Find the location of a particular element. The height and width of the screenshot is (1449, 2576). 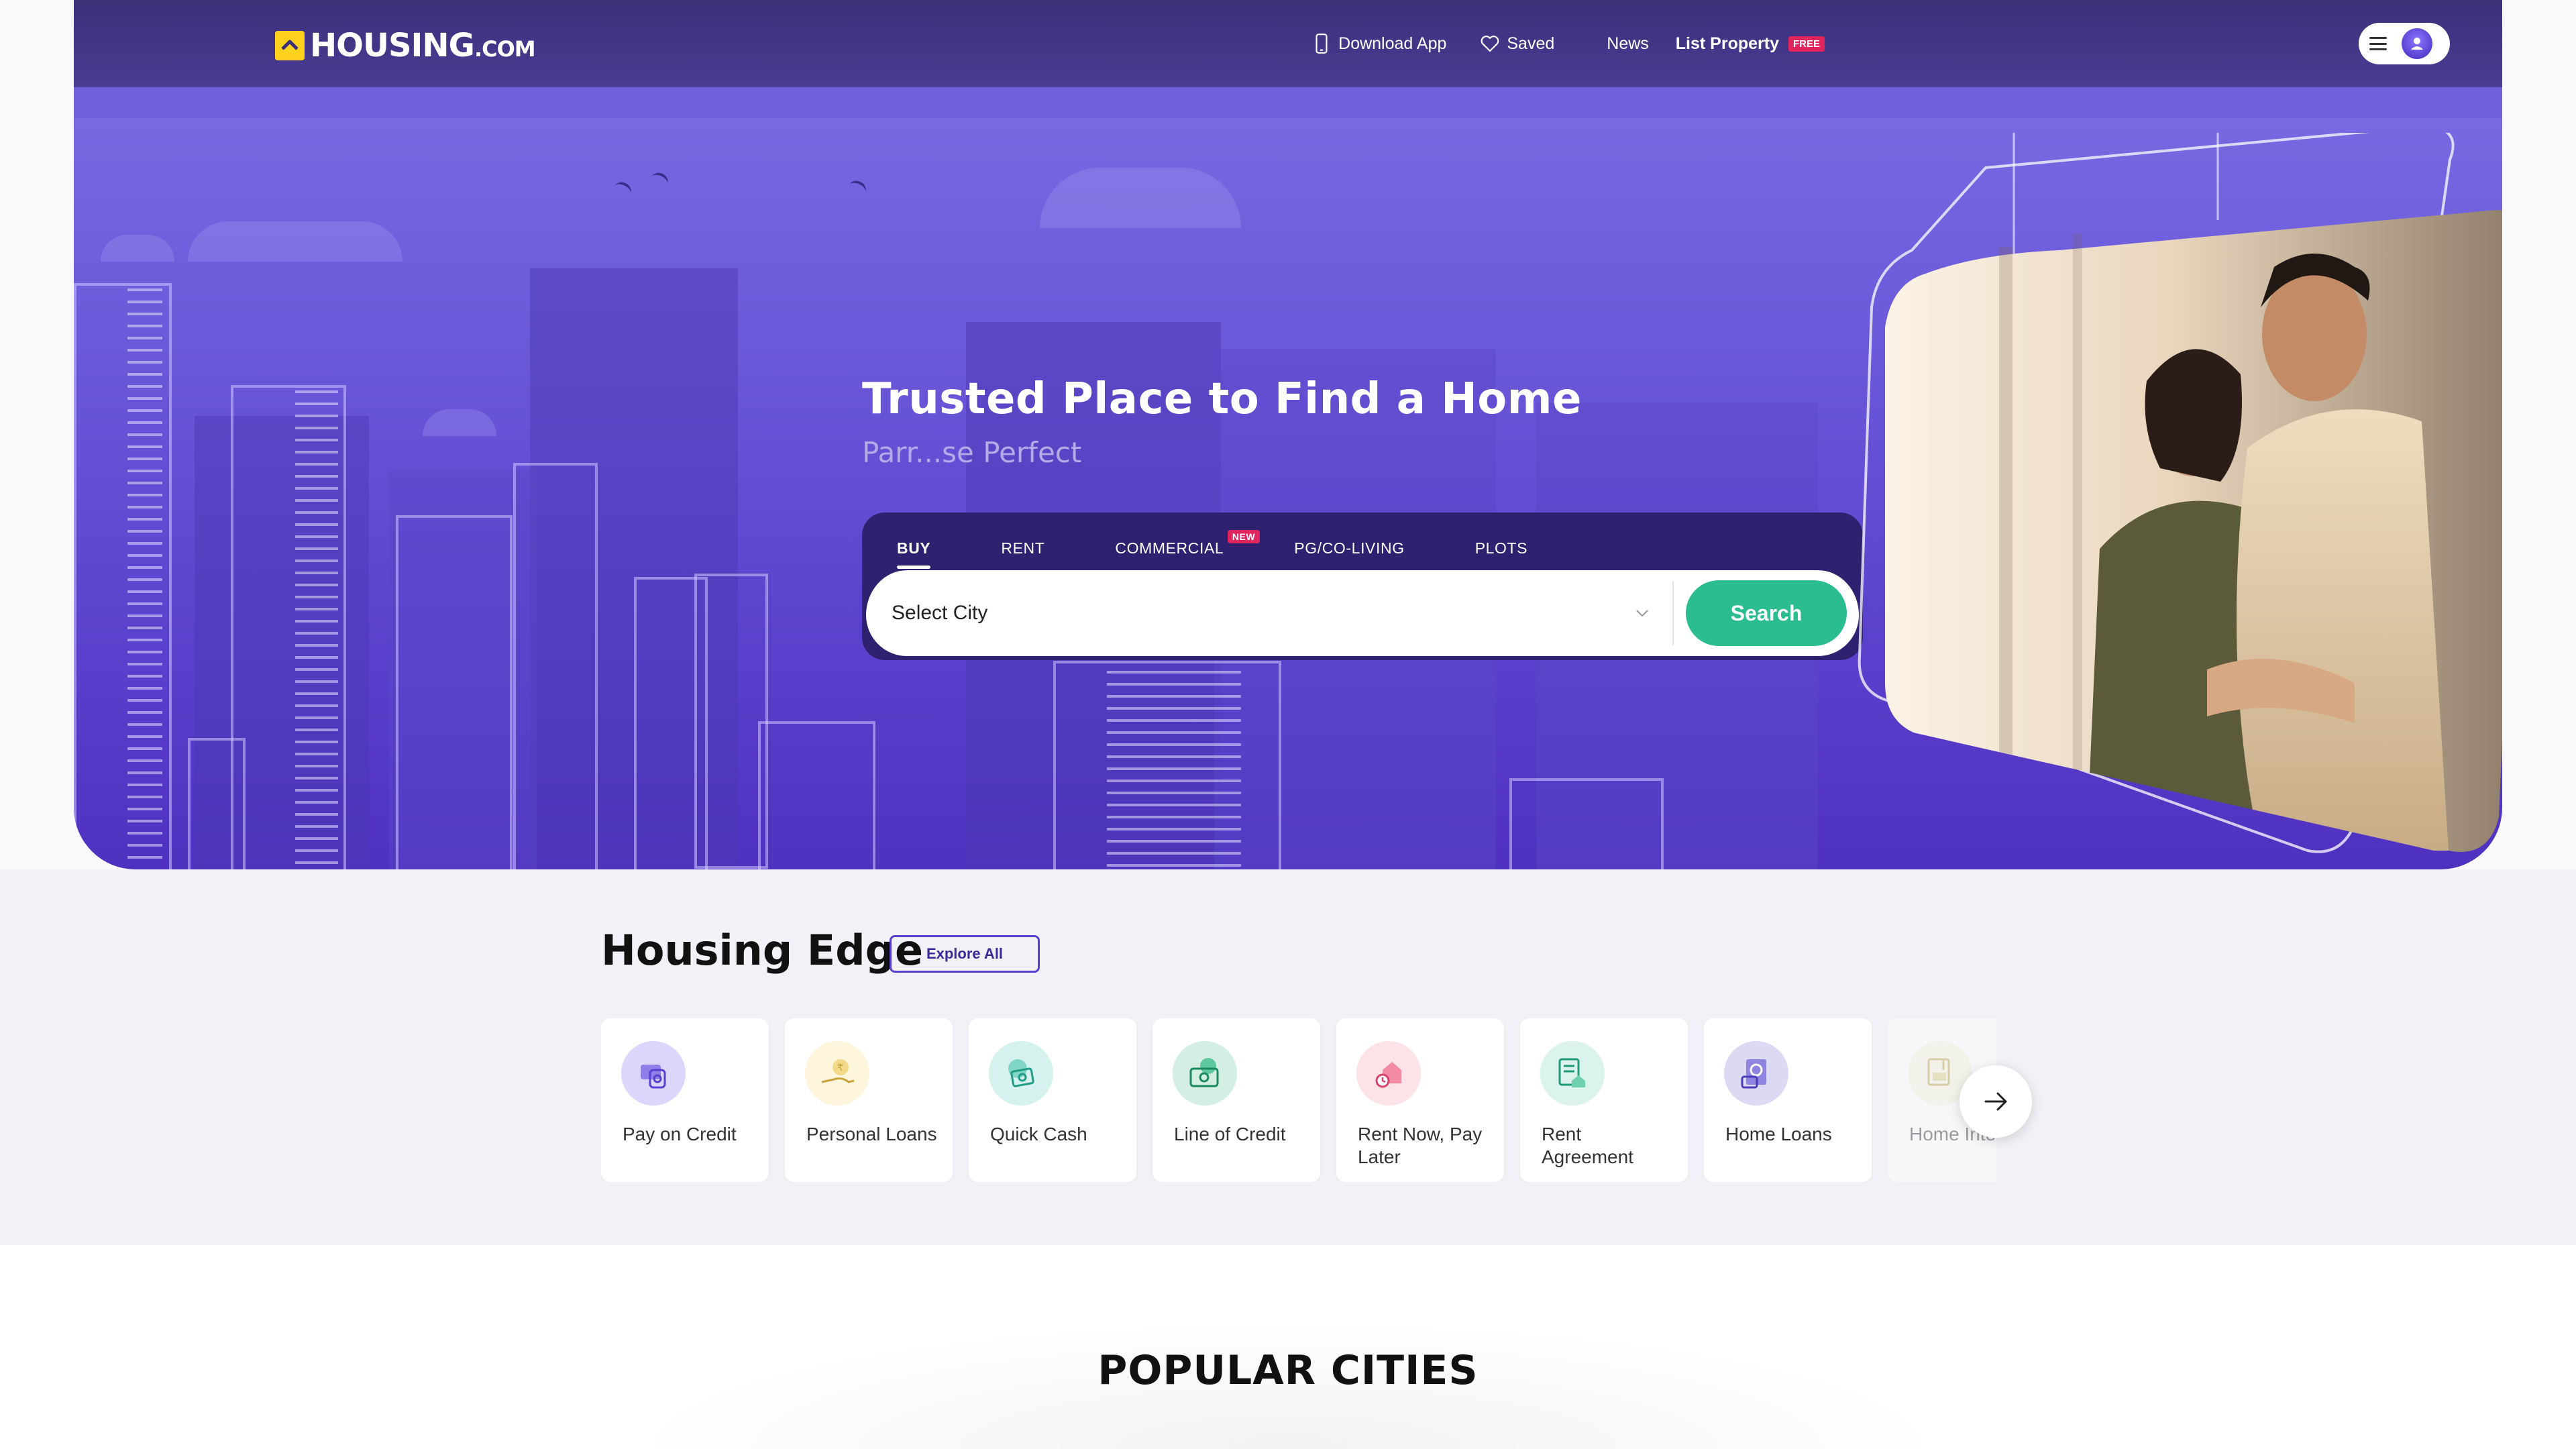

account-menu-button is located at coordinates (2404, 43).